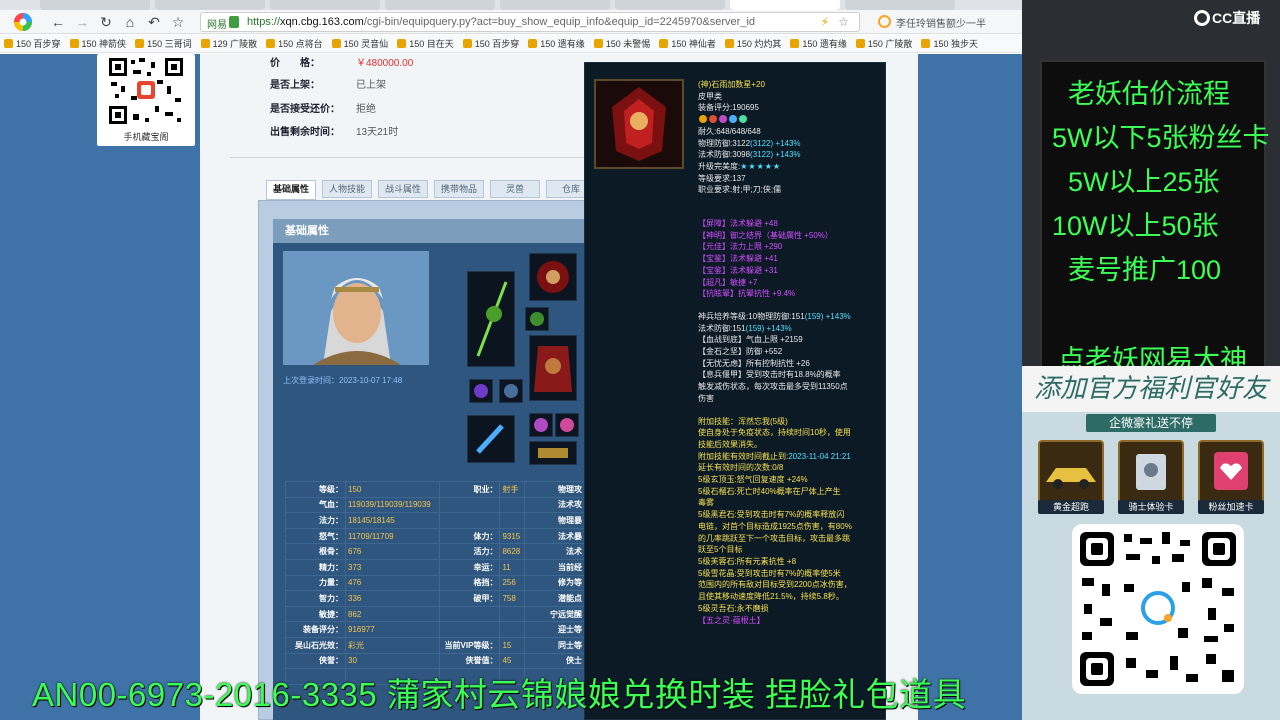 The image size is (1280, 720). What do you see at coordinates (164, 43) in the screenshot?
I see `bookmark-item: 150 三哥词` at bounding box center [164, 43].